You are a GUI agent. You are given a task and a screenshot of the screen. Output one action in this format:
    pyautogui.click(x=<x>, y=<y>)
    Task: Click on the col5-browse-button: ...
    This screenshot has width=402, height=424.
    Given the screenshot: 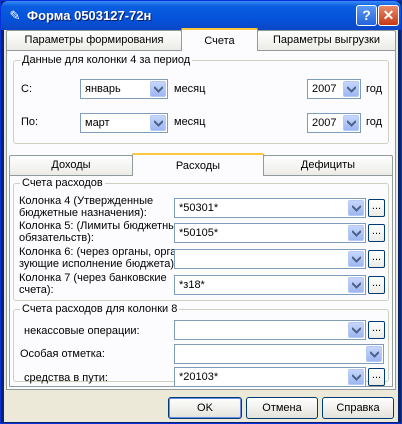 What is the action you would take?
    pyautogui.click(x=376, y=233)
    